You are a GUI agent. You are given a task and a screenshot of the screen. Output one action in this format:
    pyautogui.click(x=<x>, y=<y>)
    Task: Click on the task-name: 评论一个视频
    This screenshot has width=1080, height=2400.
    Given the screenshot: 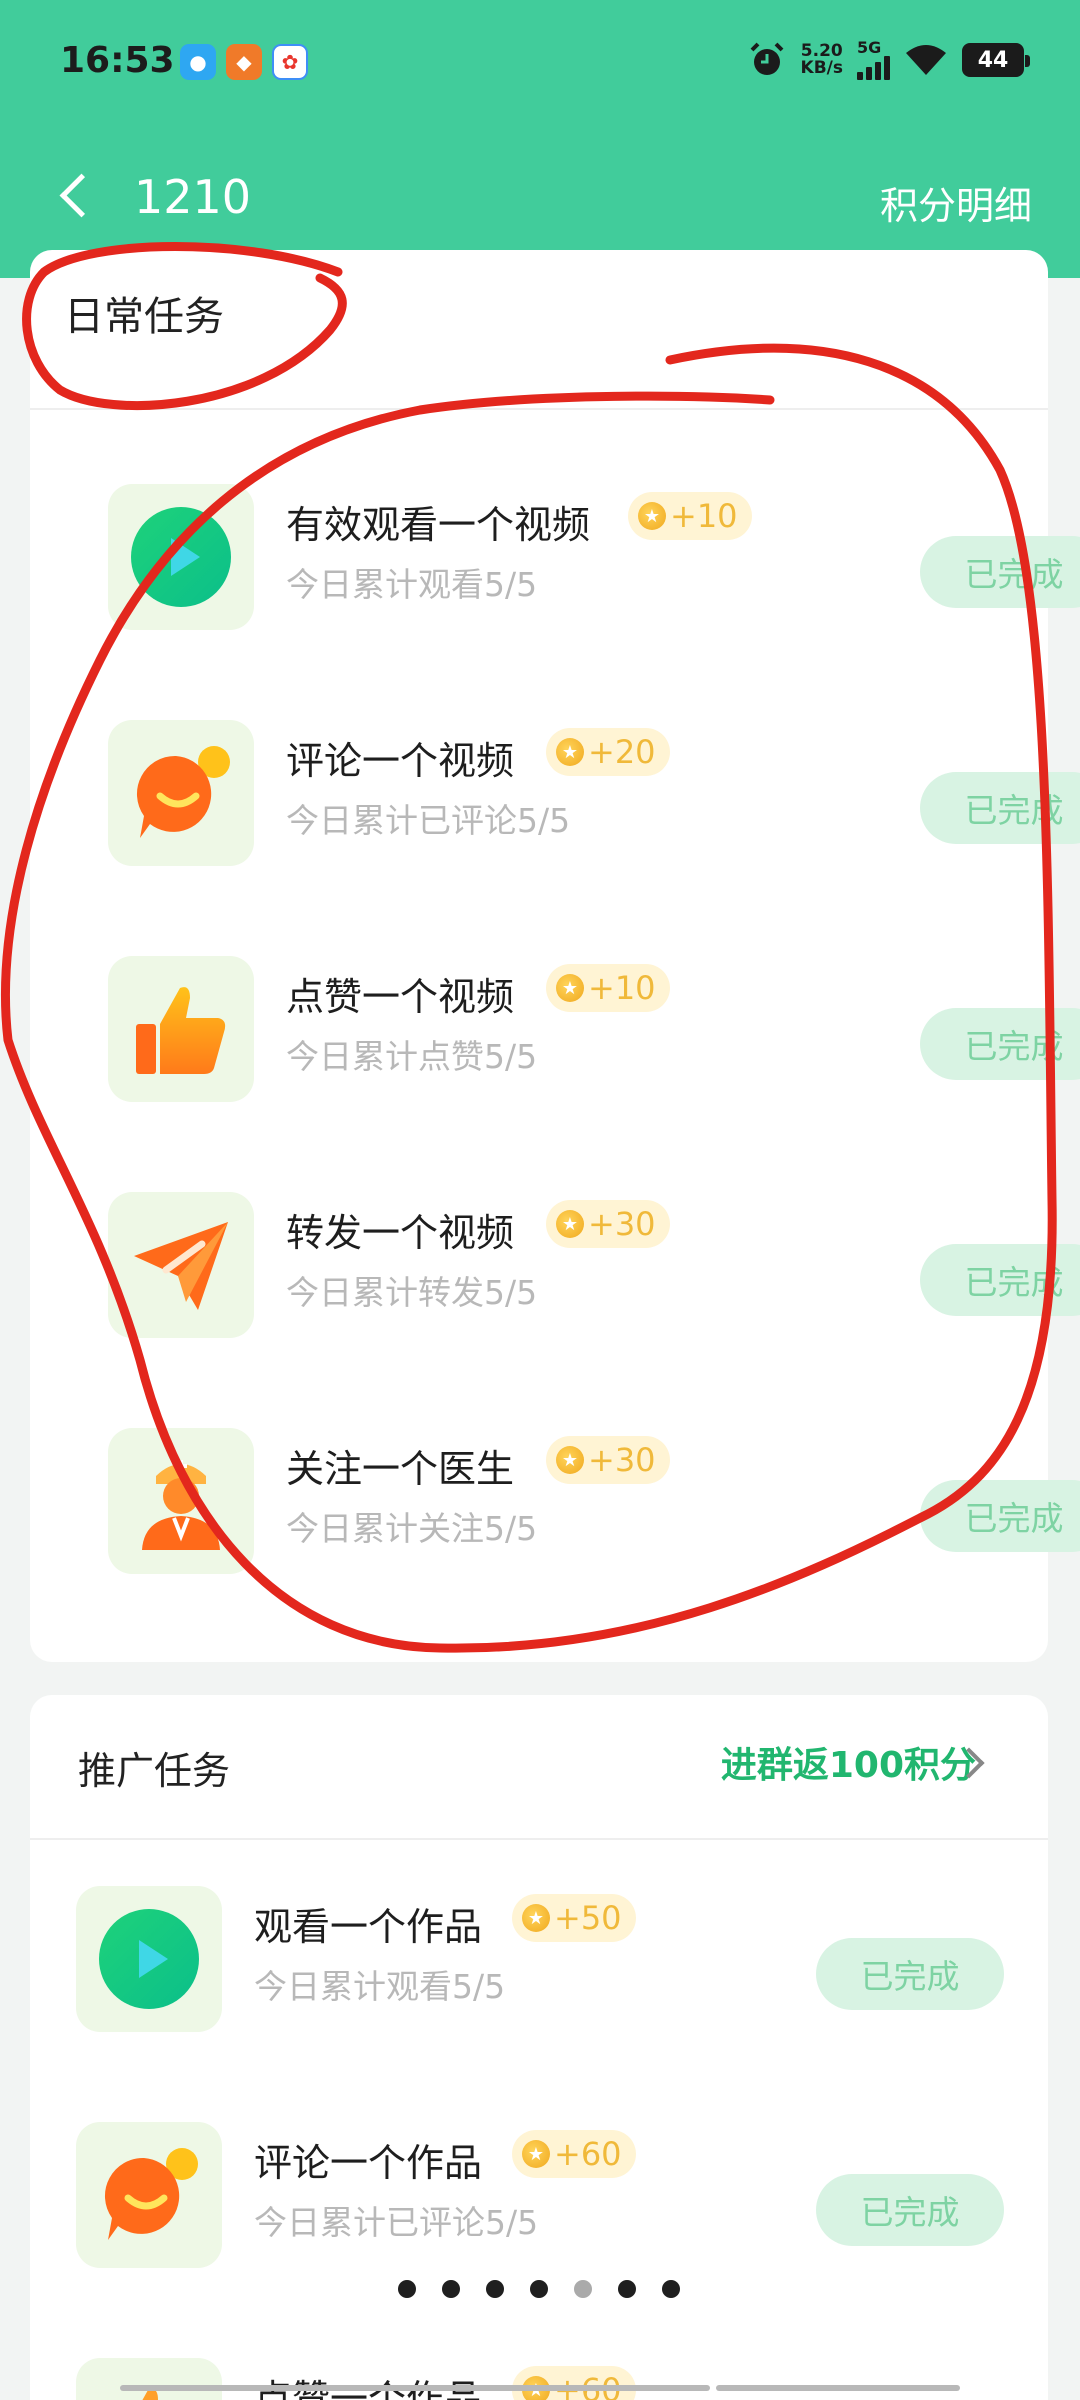 What is the action you would take?
    pyautogui.click(x=400, y=761)
    